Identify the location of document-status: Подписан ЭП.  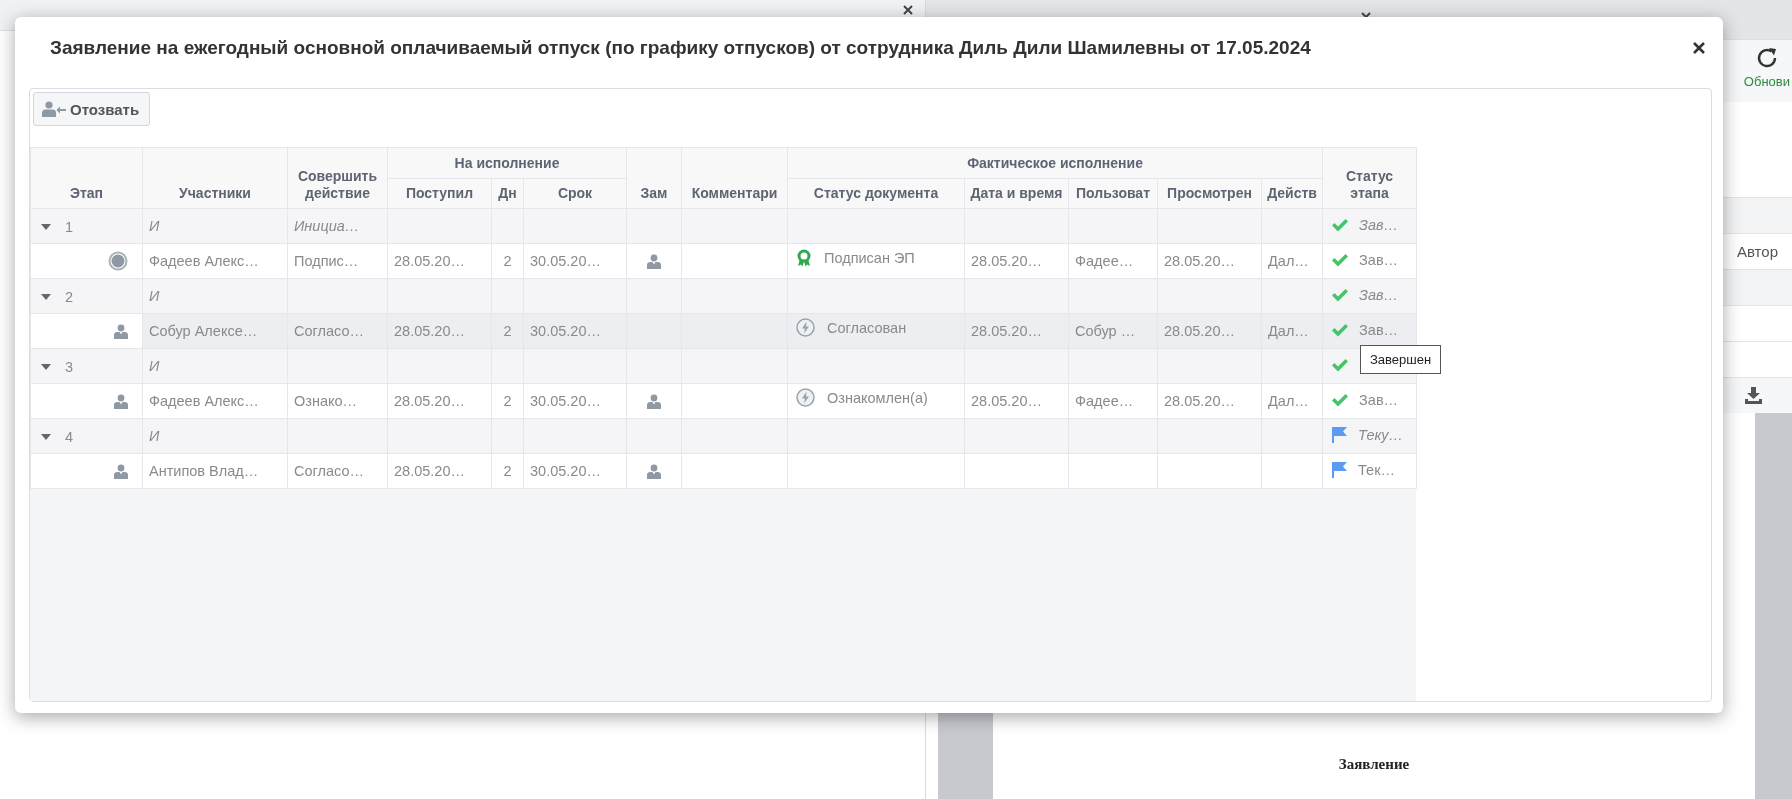
(869, 257).